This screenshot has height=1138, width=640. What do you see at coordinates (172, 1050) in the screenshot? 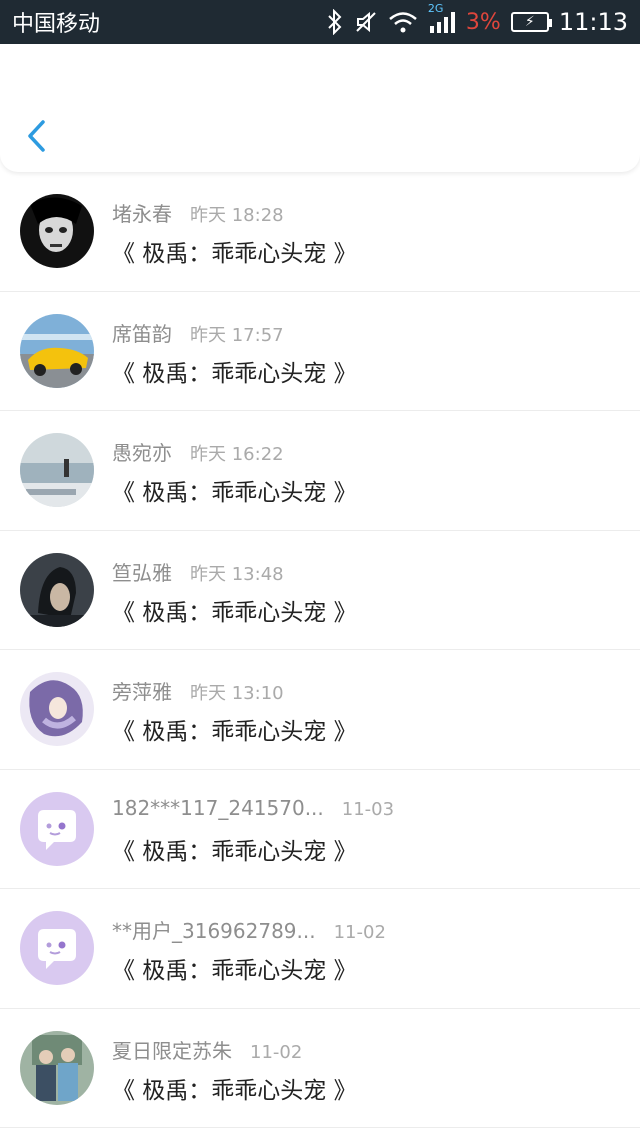
I see `sender-name: 夏日限定苏朱` at bounding box center [172, 1050].